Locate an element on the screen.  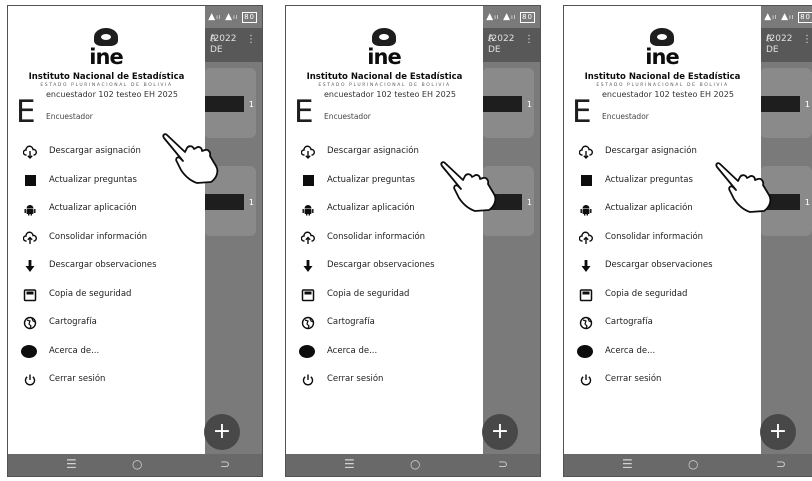
system-nav-bar: ☰ ○ ⊃ is located at coordinates (413, 465).